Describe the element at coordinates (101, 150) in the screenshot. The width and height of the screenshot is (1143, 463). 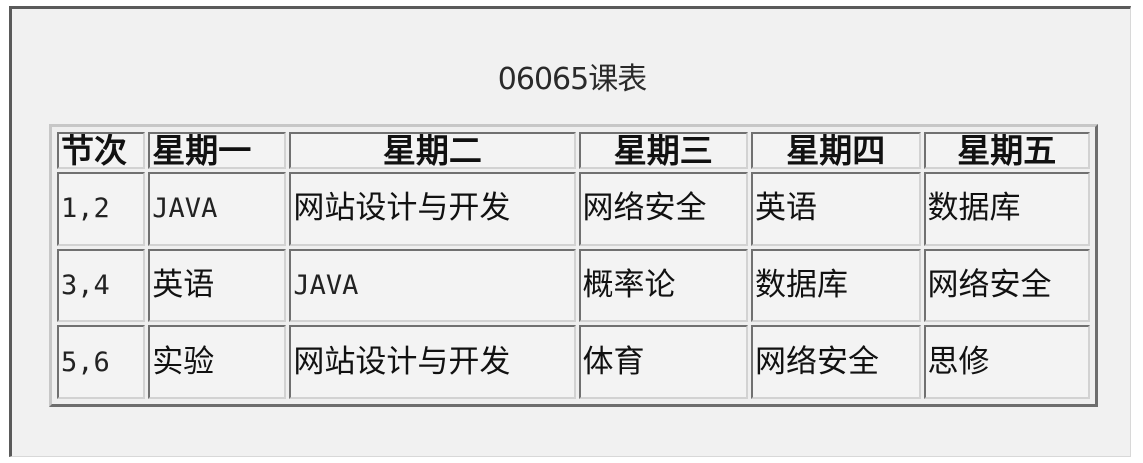
I see `header-period: 节次` at that location.